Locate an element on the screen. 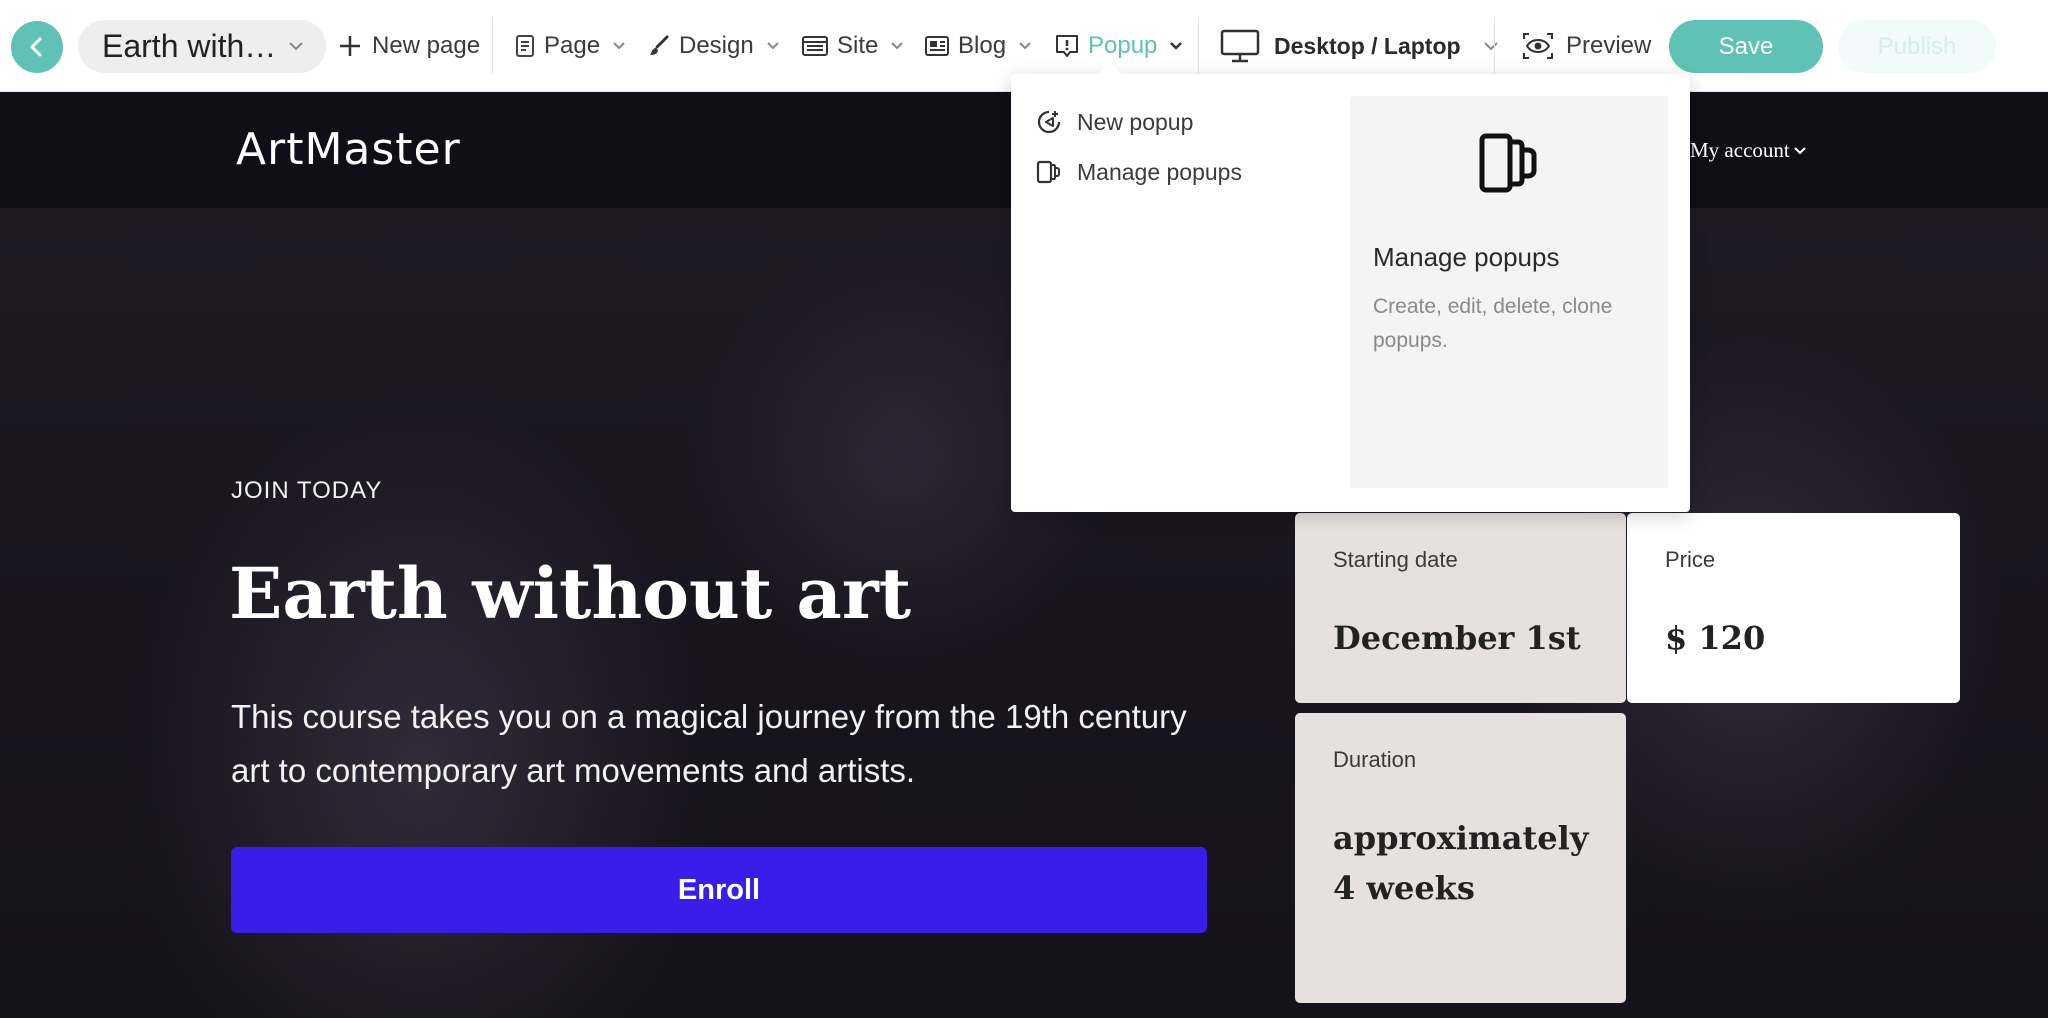  manage-popups-label: Manage popups is located at coordinates (1159, 171).